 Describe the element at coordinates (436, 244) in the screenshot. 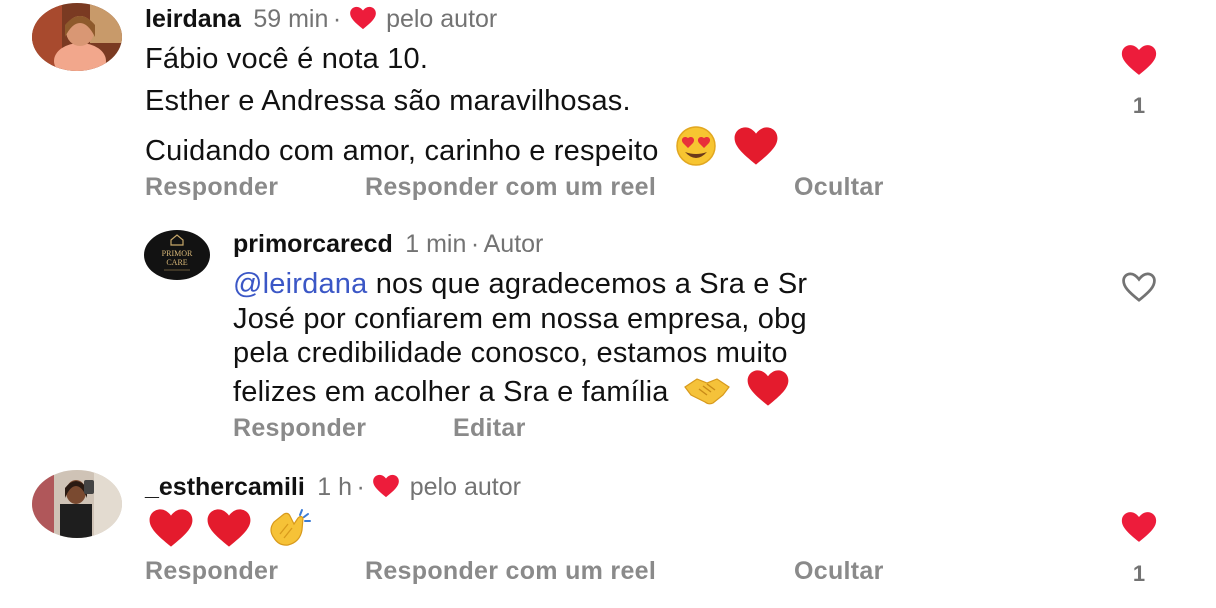

I see `comment-time: 1 min` at that location.